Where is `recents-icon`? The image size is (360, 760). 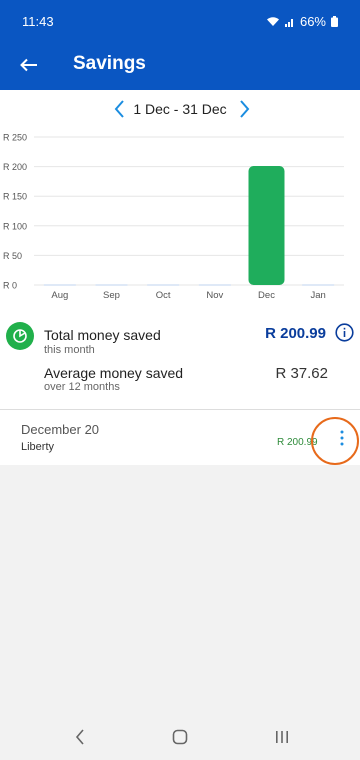
recents-icon is located at coordinates (282, 737).